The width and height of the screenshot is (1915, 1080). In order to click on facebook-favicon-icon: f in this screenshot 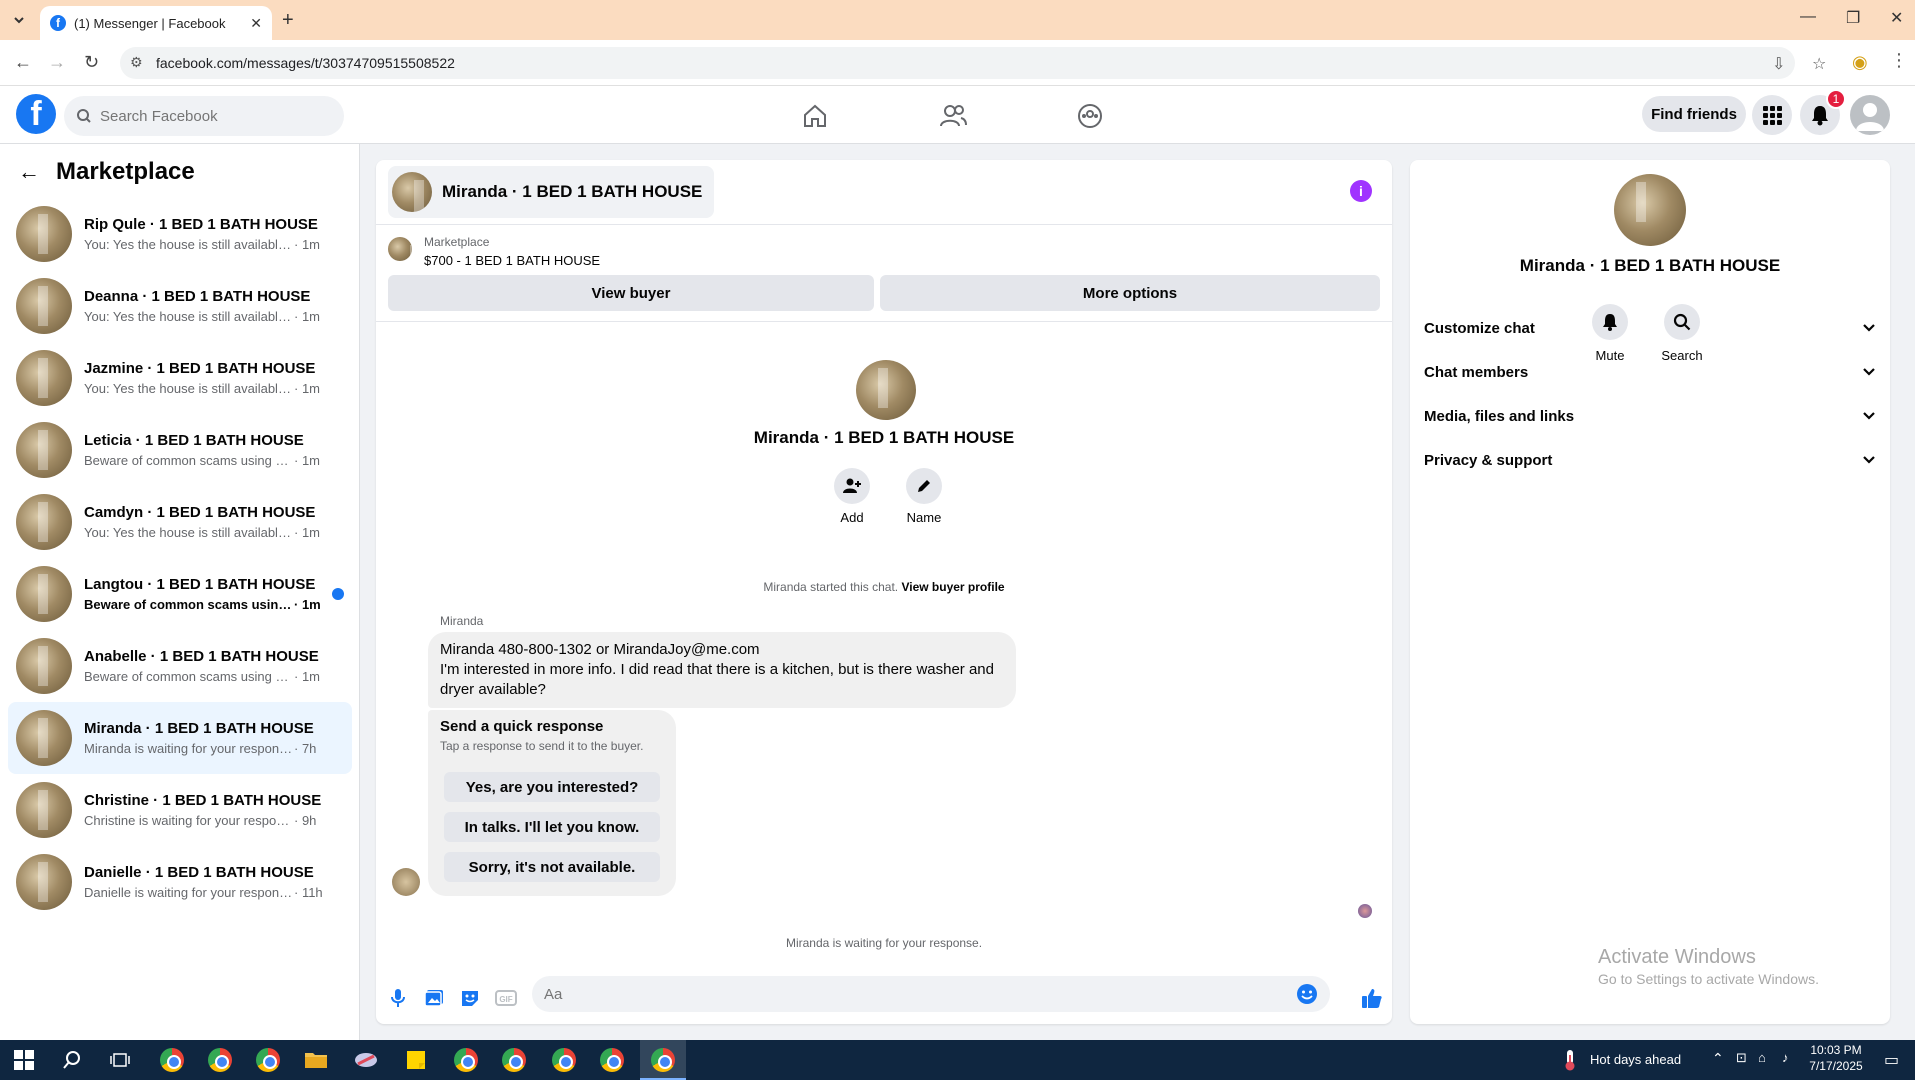, I will do `click(58, 23)`.